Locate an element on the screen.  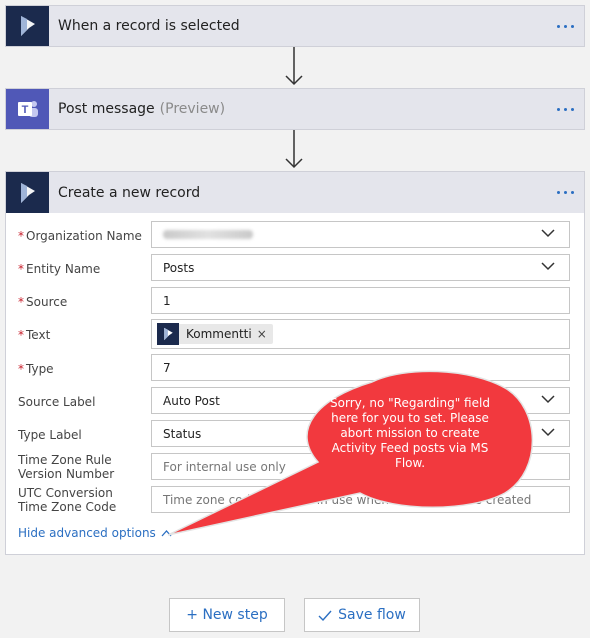
field-row-entity-name: * Entity Name Posts is located at coordinates (295, 268).